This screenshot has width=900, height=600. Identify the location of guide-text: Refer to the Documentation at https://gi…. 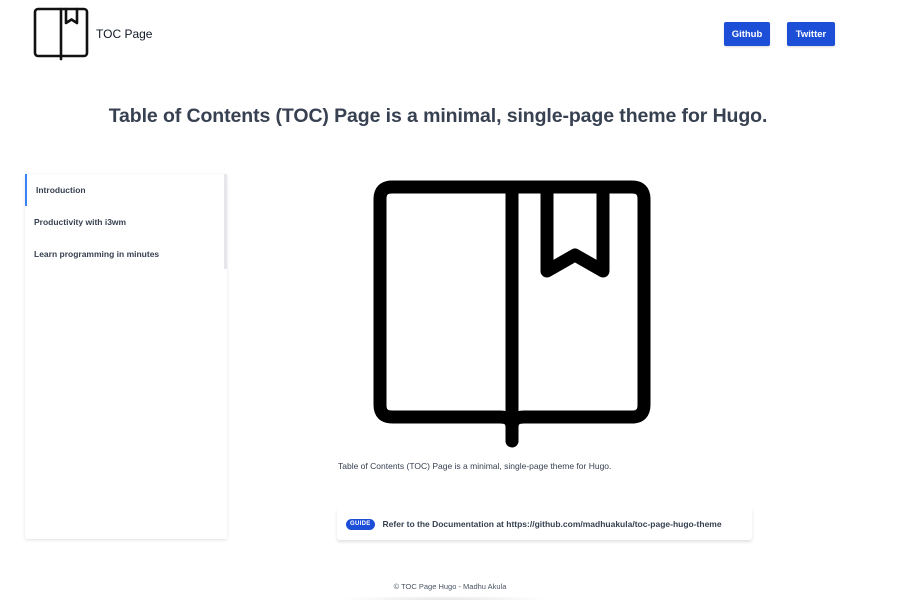
(552, 524).